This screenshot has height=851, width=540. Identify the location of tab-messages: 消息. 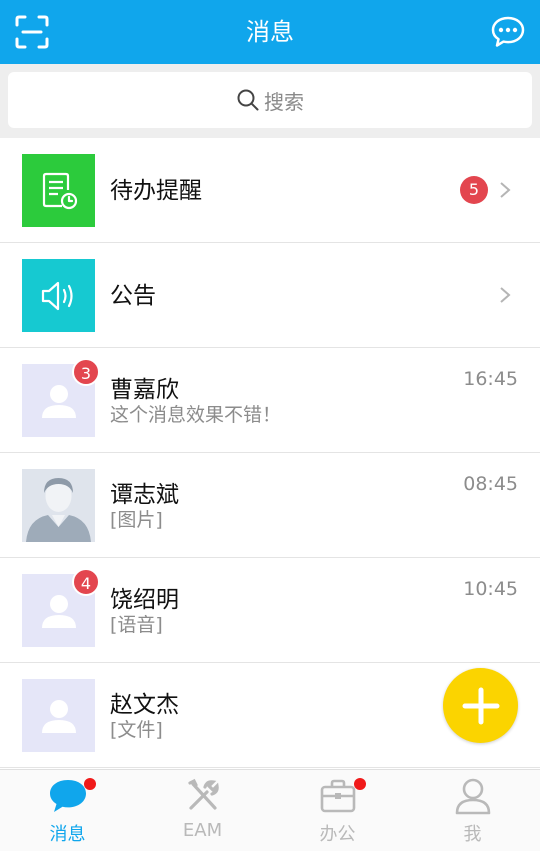
(67, 810).